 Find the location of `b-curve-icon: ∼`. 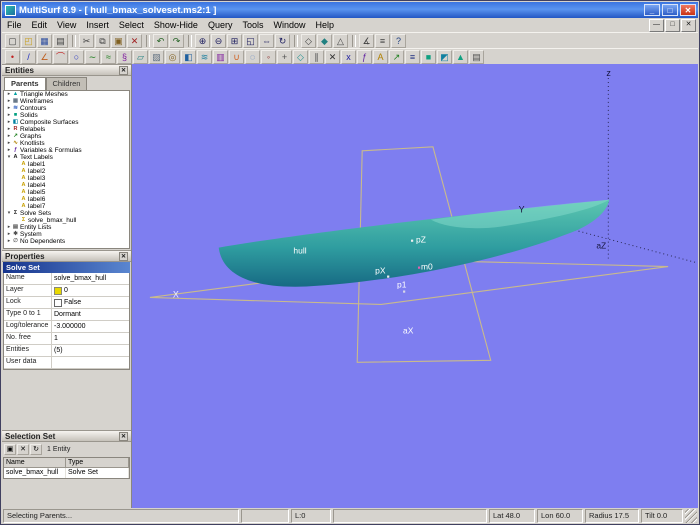

b-curve-icon: ∼ is located at coordinates (92, 56).